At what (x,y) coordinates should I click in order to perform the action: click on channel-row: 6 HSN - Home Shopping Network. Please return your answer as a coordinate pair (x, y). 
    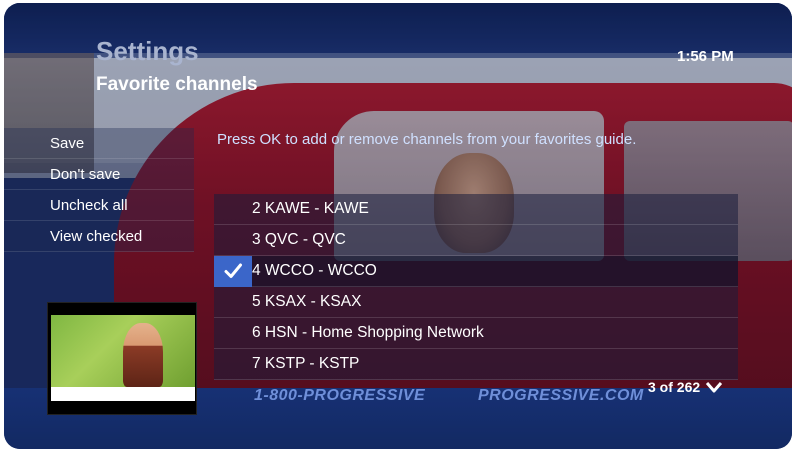
    Looking at the image, I should click on (476, 333).